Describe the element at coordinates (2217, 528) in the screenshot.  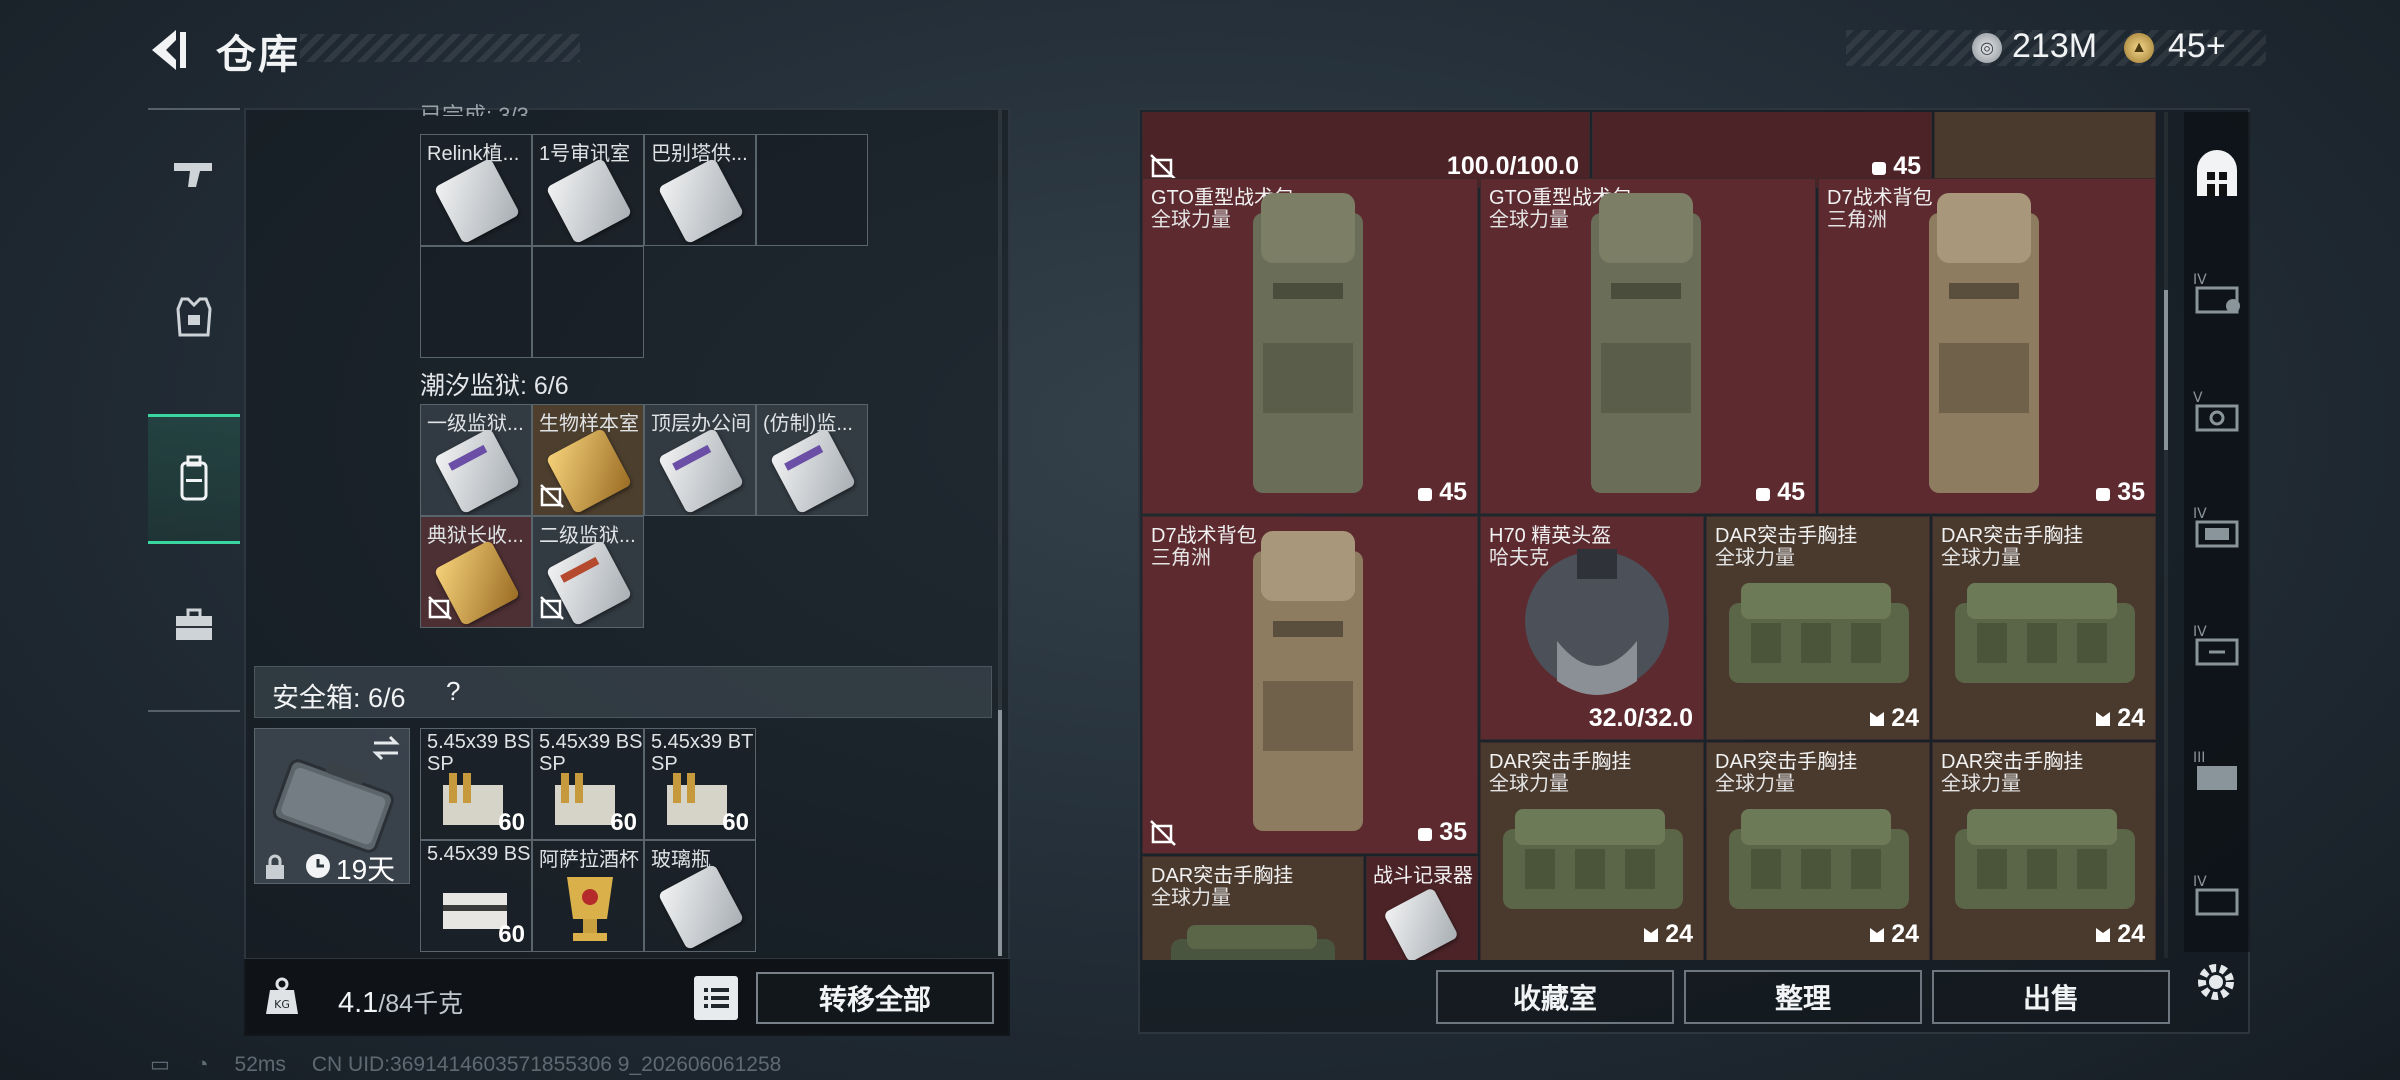
I see `filter-container-iv-b: IV` at that location.